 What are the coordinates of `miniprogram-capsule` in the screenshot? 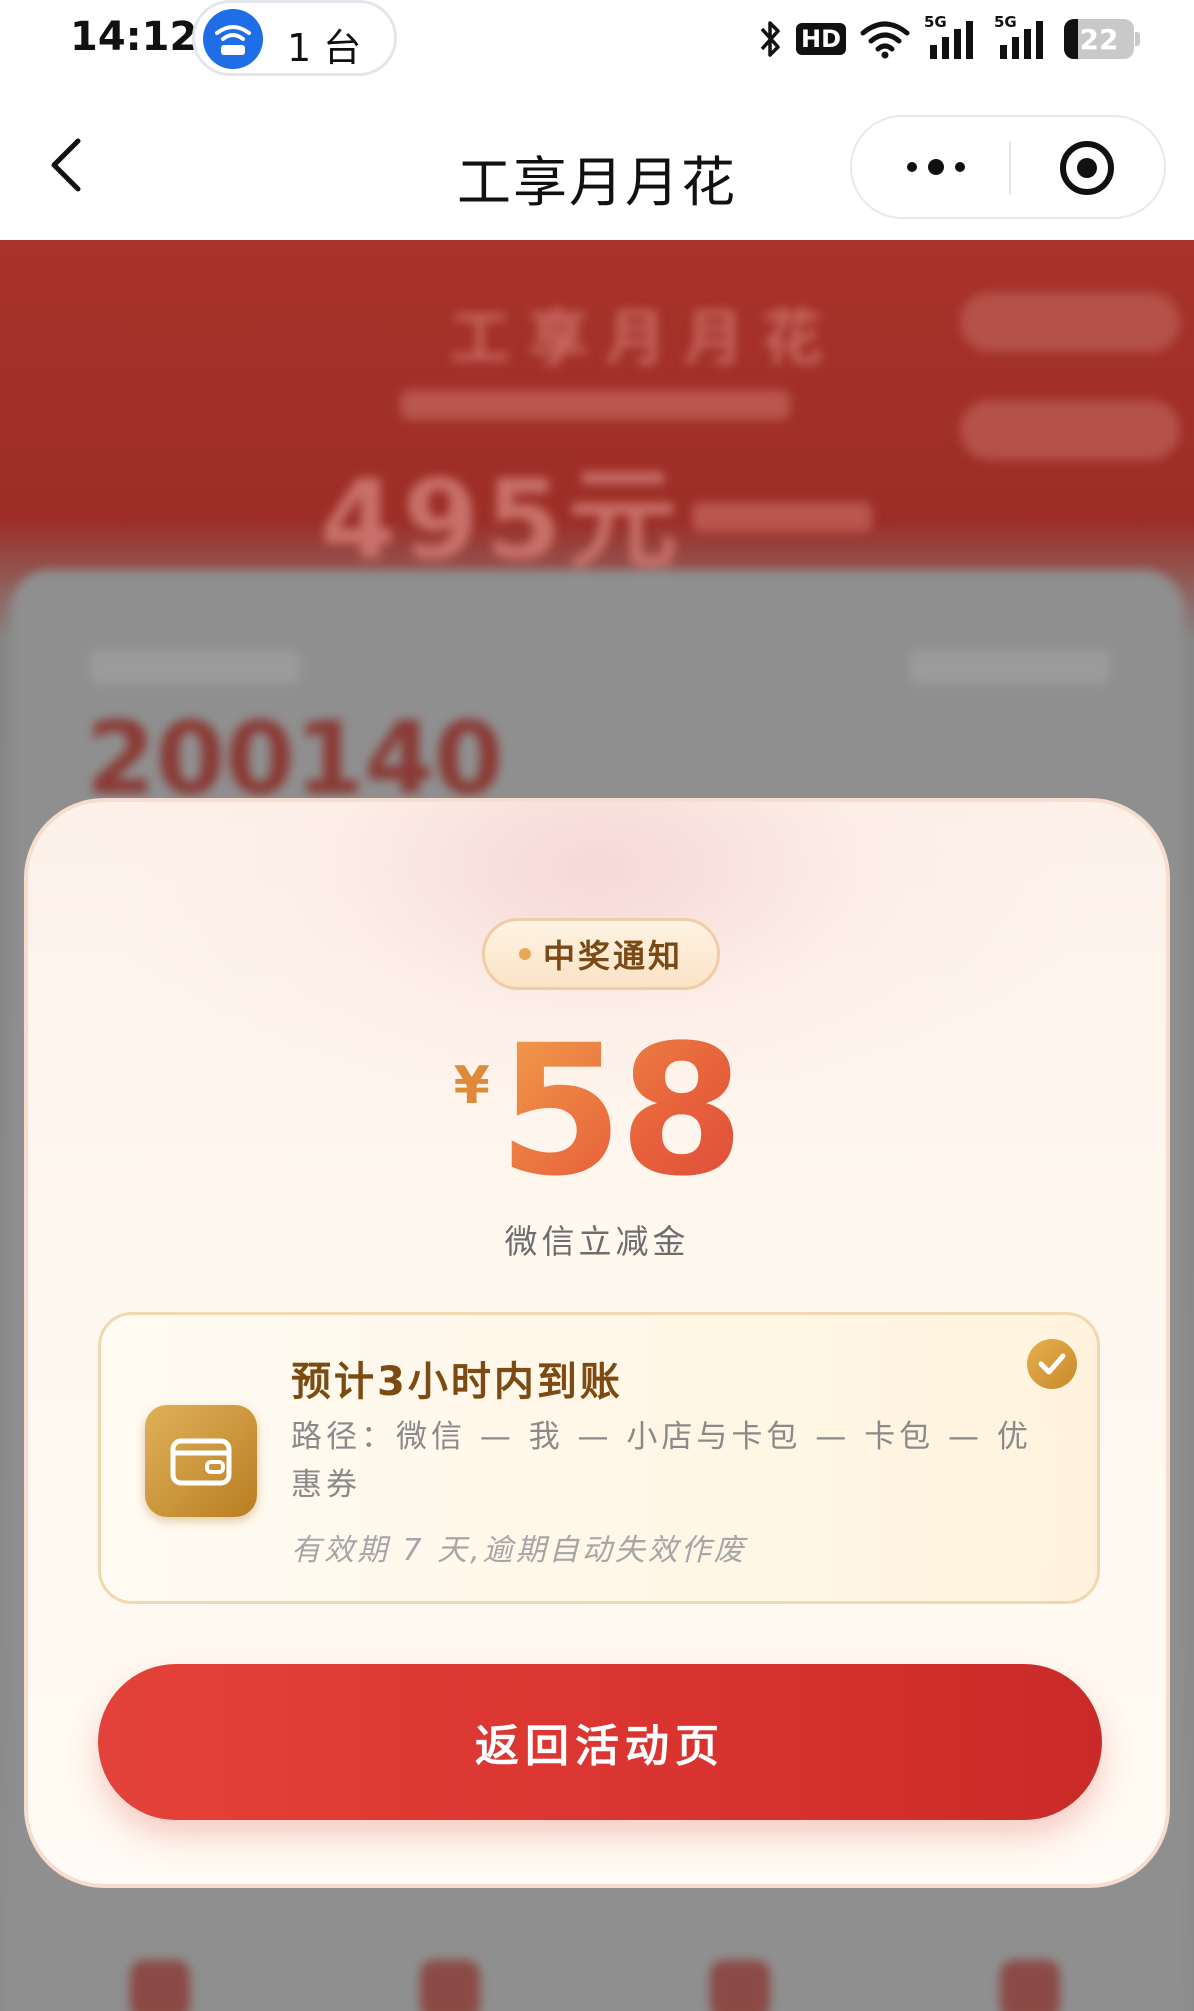 It's located at (1008, 167).